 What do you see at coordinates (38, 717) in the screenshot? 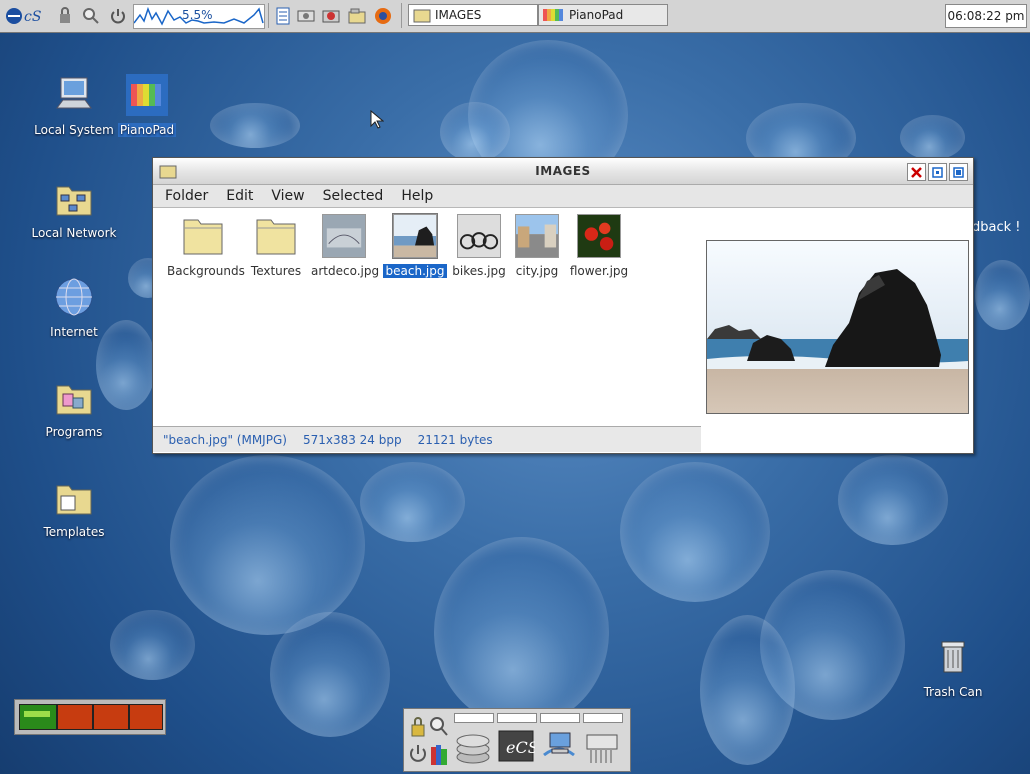
I see `cpu-meter-icon` at bounding box center [38, 717].